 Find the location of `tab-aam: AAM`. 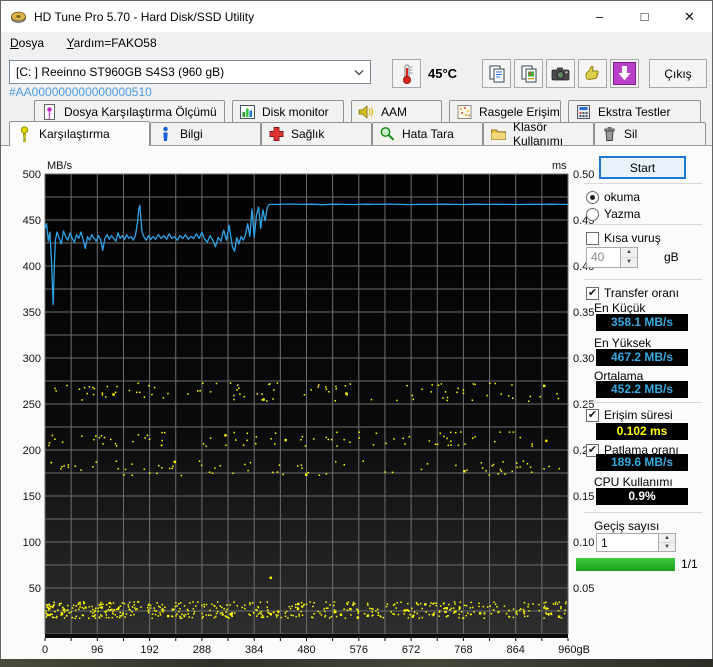

tab-aam: AAM is located at coordinates (396, 111).